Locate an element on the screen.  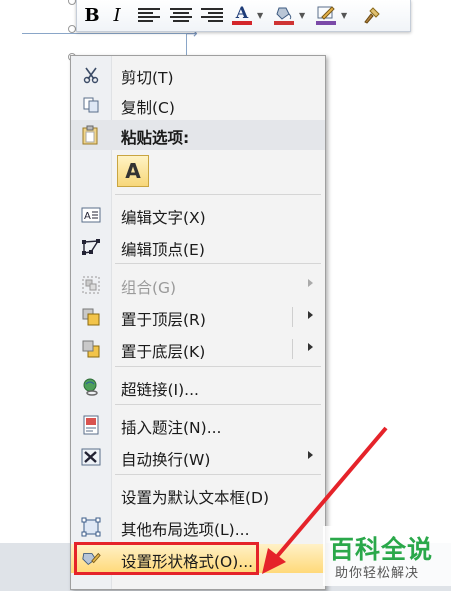
watermark-subtitle: 助你轻松解决 is located at coordinates (377, 573).